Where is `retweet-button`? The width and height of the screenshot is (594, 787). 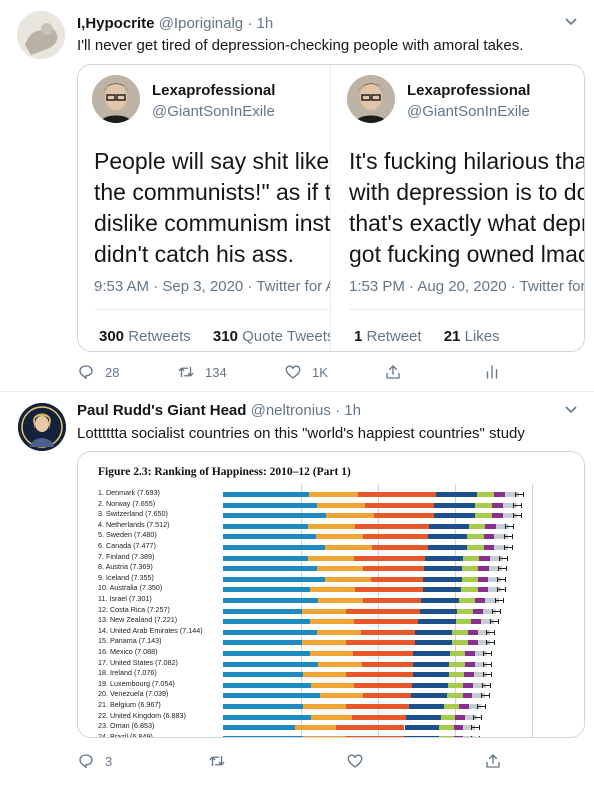
retweet-button is located at coordinates (217, 761).